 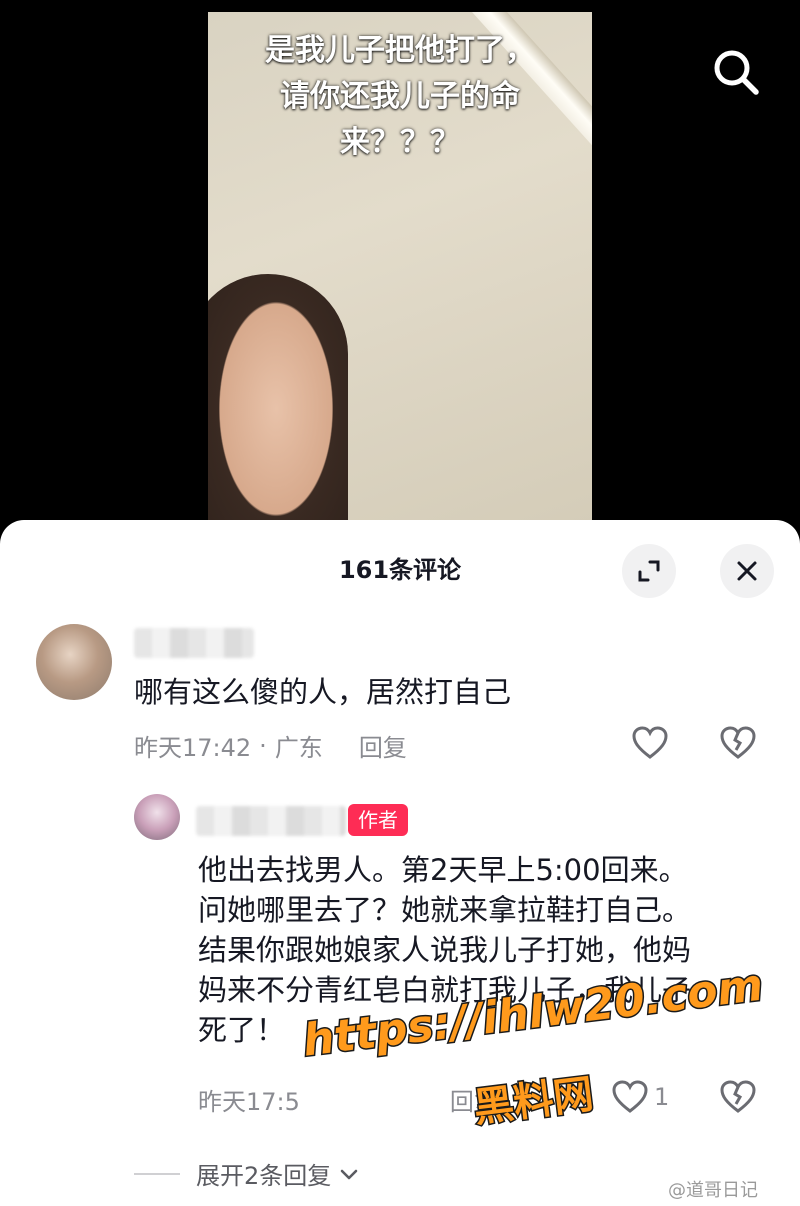 I want to click on person-face-image, so click(x=278, y=402).